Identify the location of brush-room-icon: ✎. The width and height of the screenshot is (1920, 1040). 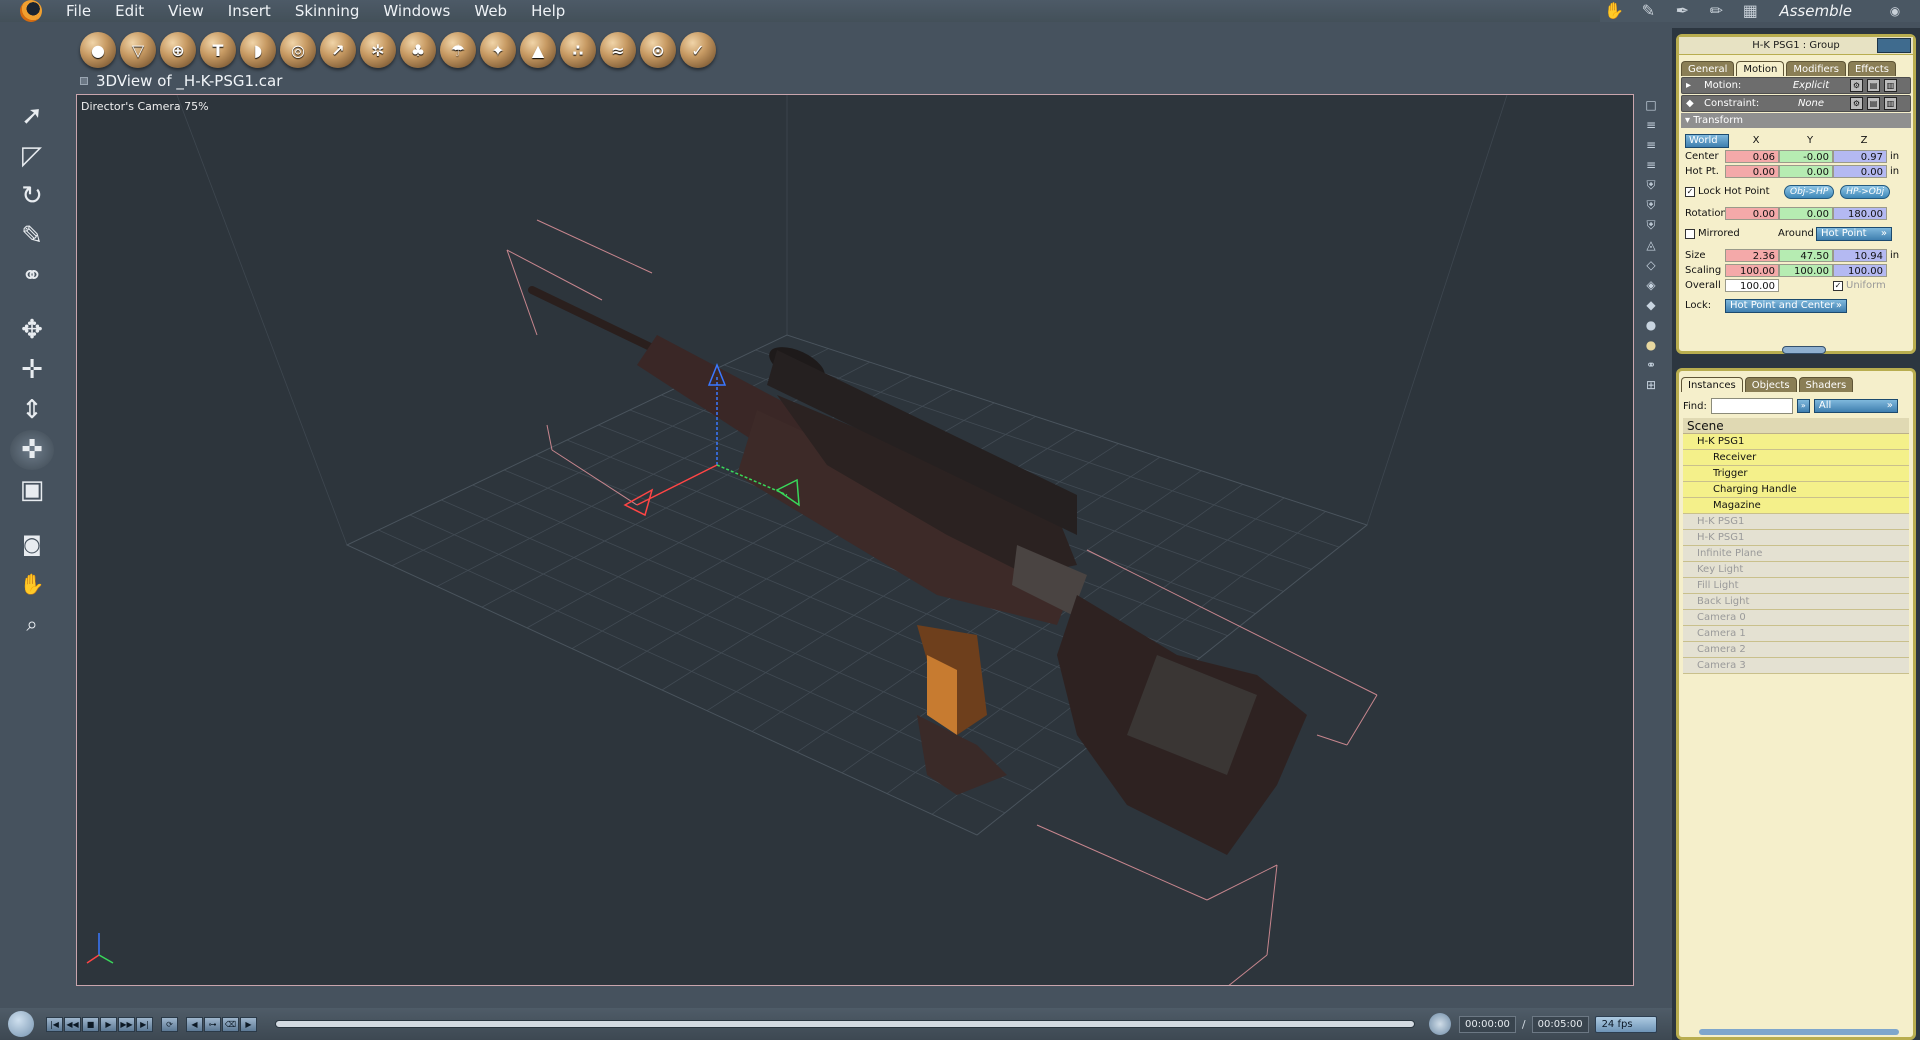
(1648, 11).